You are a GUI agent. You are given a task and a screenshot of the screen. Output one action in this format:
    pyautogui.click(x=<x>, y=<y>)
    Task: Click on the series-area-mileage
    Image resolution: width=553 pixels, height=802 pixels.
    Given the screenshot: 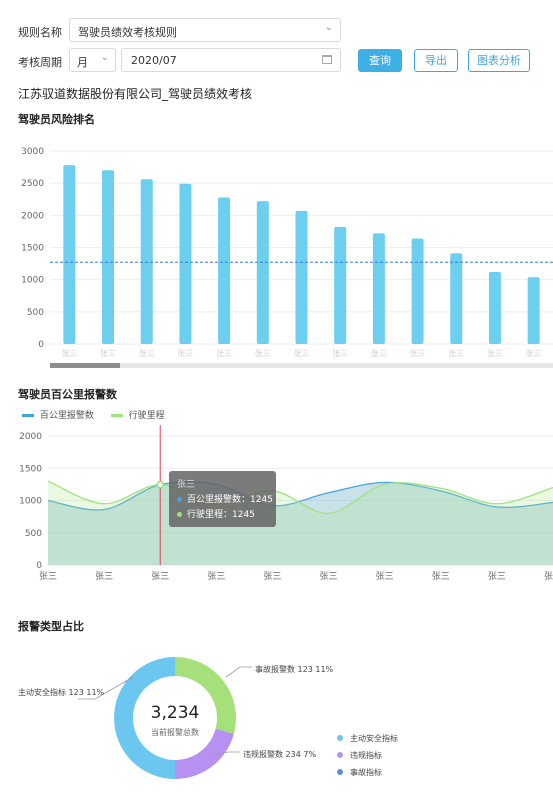 What is the action you would take?
    pyautogui.click(x=300, y=523)
    